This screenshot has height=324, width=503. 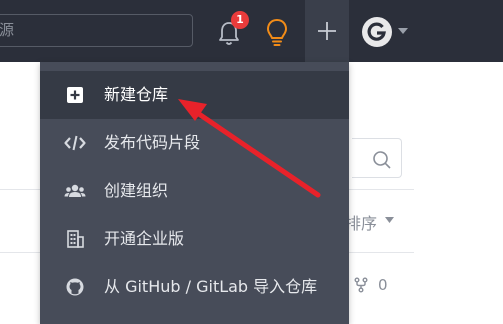 I want to click on create-new-button, so click(x=327, y=31).